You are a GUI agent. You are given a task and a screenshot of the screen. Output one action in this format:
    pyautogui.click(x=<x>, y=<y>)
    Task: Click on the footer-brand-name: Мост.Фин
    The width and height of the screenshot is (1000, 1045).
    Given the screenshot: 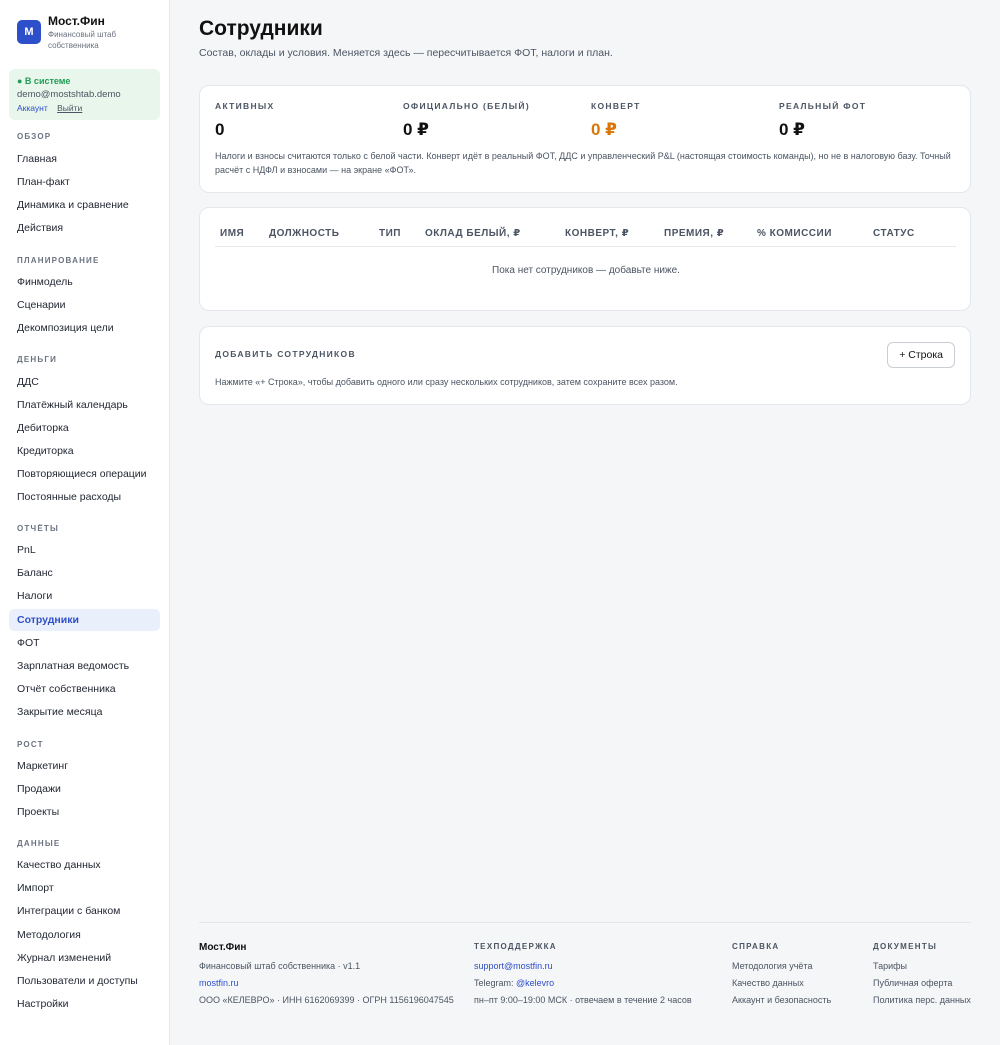 What is the action you would take?
    pyautogui.click(x=223, y=947)
    